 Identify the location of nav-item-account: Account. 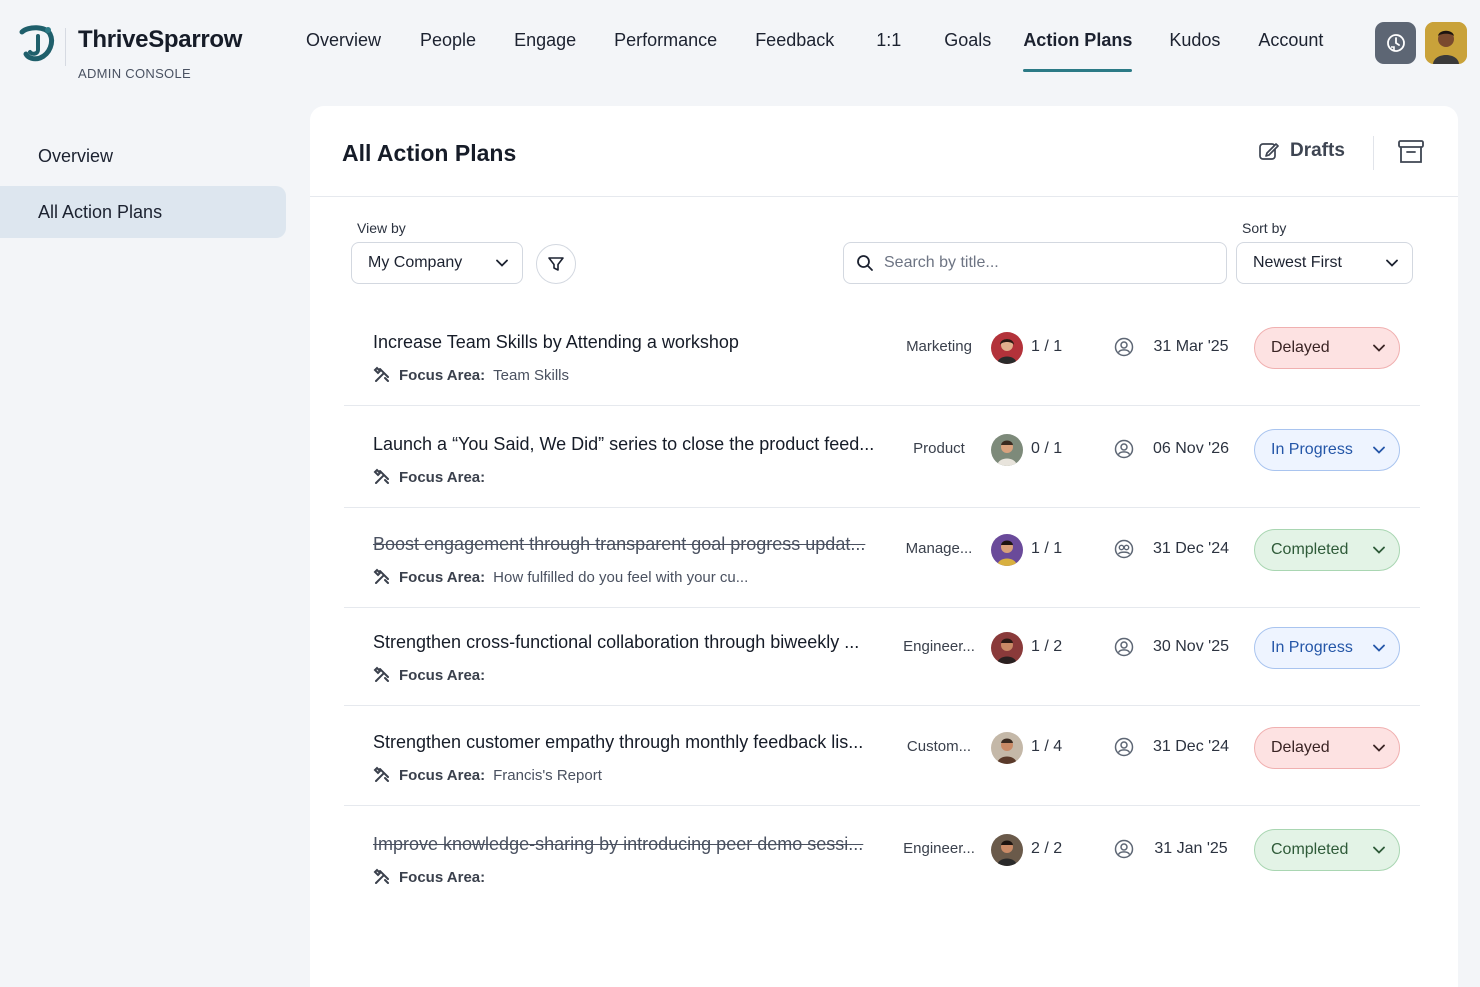
(1290, 51).